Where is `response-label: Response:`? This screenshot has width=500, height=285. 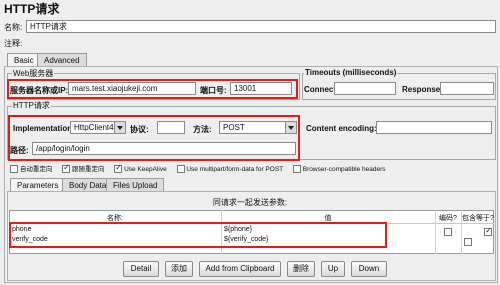
response-label: Response: is located at coordinates (422, 89).